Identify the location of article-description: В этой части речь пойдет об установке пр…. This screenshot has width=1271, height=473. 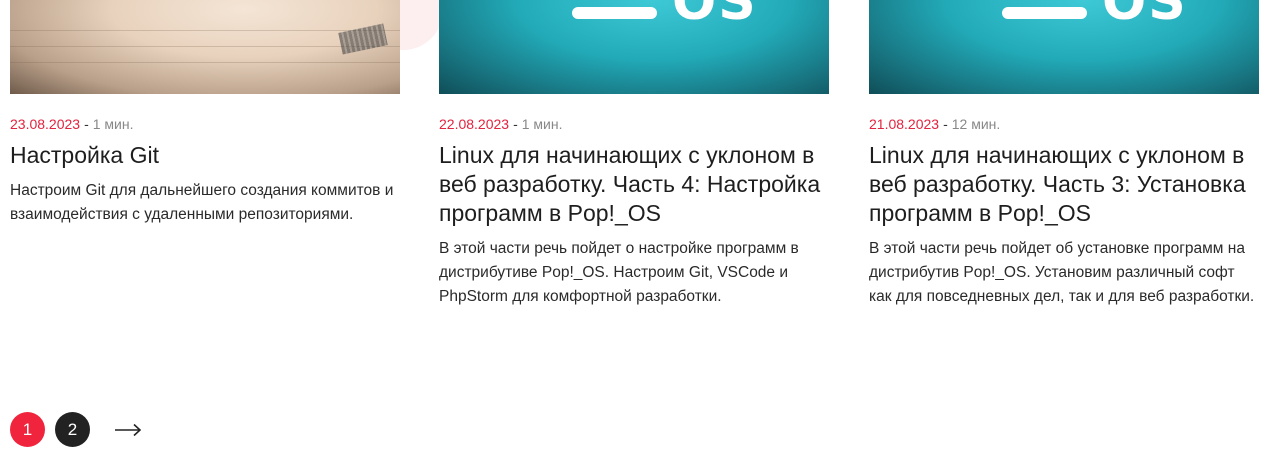
(1062, 272).